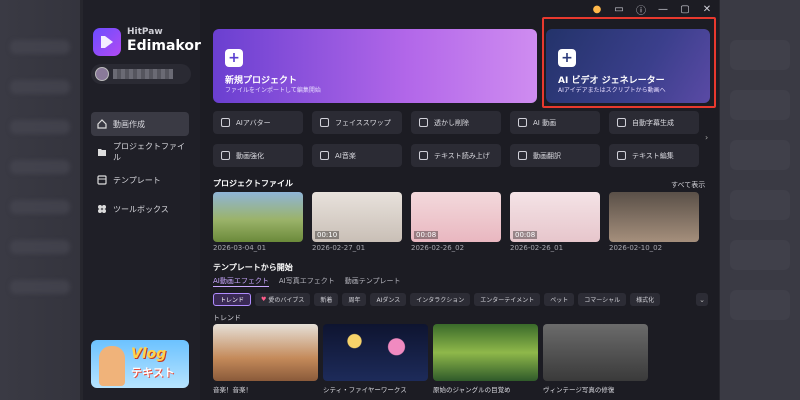 The width and height of the screenshot is (800, 400). What do you see at coordinates (654, 155) in the screenshot?
I see `tool-text-edit: テキスト編集` at bounding box center [654, 155].